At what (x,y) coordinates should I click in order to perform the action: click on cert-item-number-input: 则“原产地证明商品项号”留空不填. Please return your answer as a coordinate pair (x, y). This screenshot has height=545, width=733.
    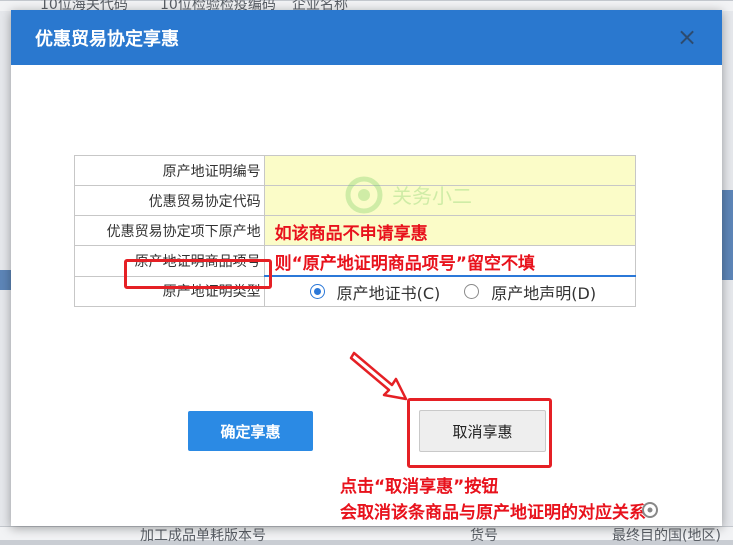
    Looking at the image, I should click on (450, 261).